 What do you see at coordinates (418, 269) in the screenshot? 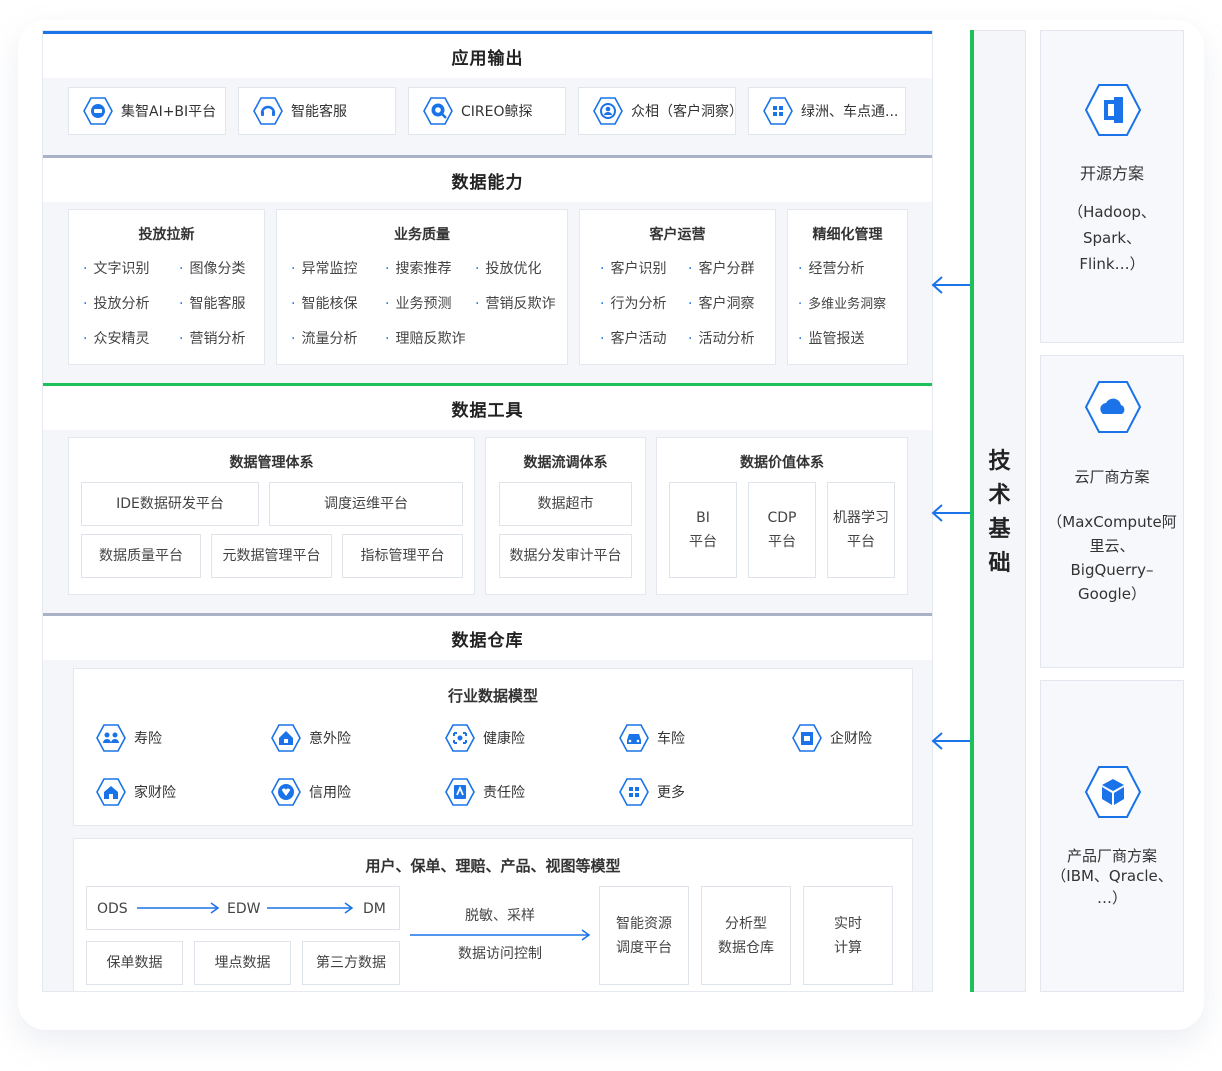
I see `capability-item: · 搜索推荐` at bounding box center [418, 269].